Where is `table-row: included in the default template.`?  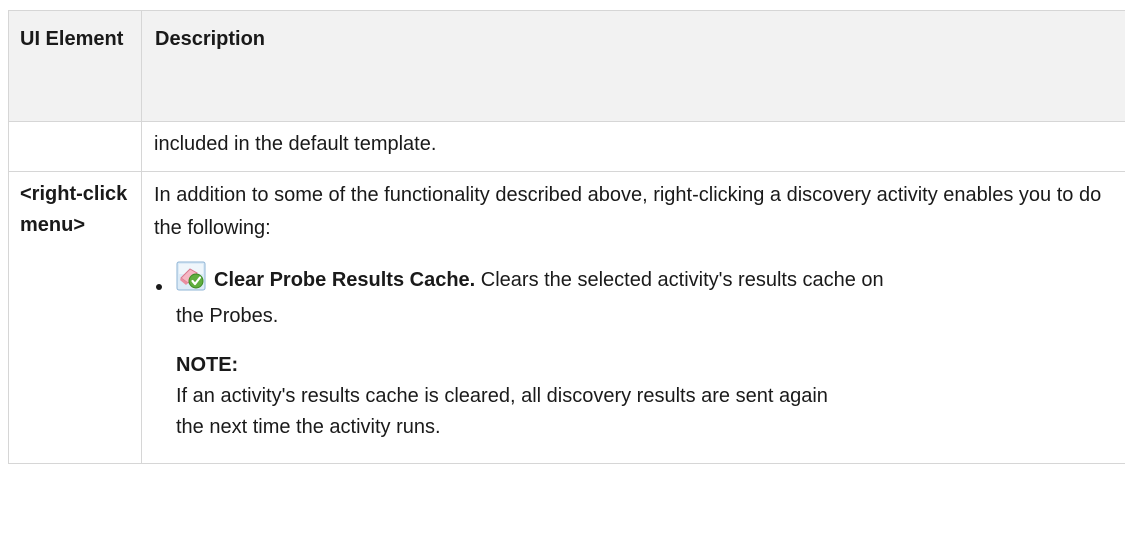
table-row: included in the default template. is located at coordinates (566, 146).